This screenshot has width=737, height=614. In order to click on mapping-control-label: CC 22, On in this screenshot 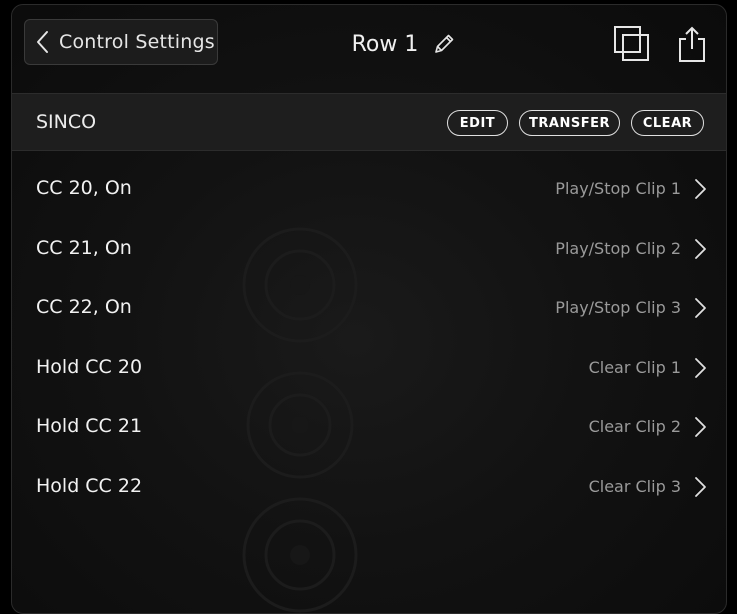, I will do `click(84, 307)`.